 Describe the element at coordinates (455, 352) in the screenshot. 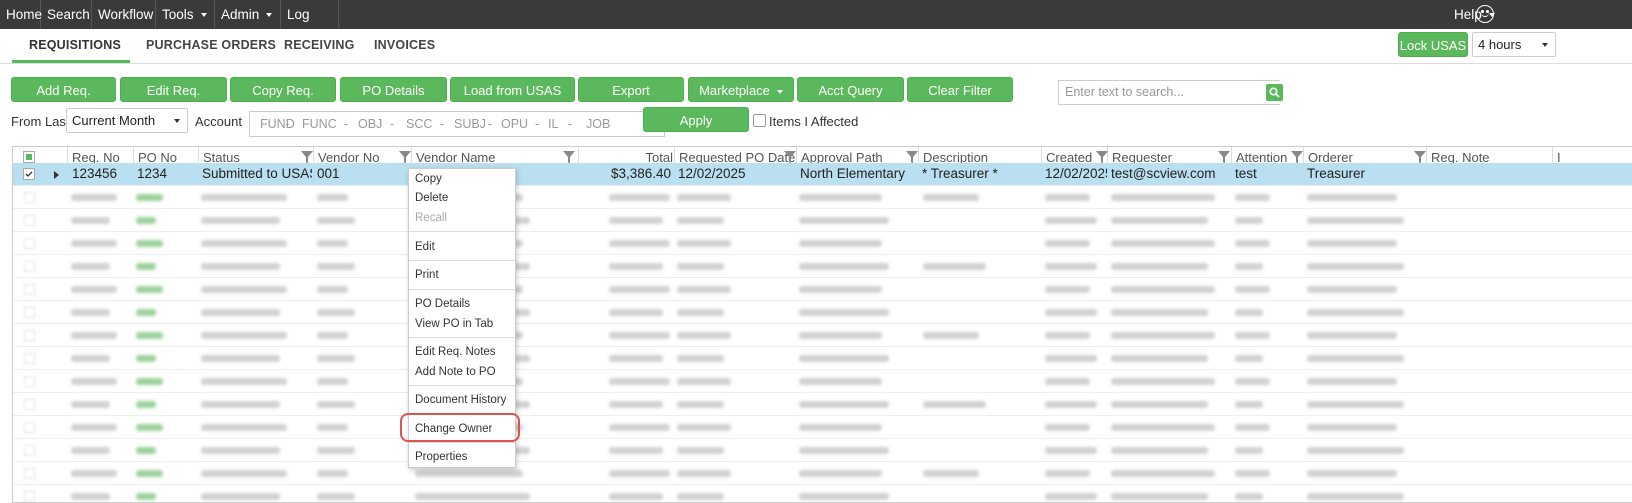

I see `menu-edit-req-notes: Edit Req. Notes` at that location.